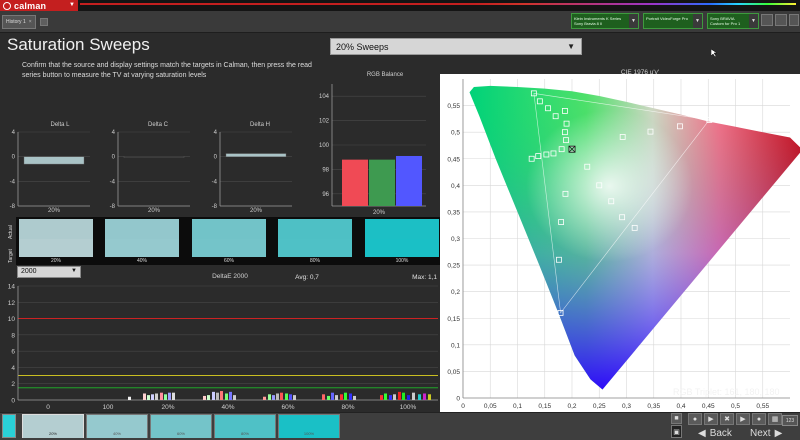 The height and width of the screenshot is (440, 800). I want to click on y-tick-label: 6, so click(13, 352).